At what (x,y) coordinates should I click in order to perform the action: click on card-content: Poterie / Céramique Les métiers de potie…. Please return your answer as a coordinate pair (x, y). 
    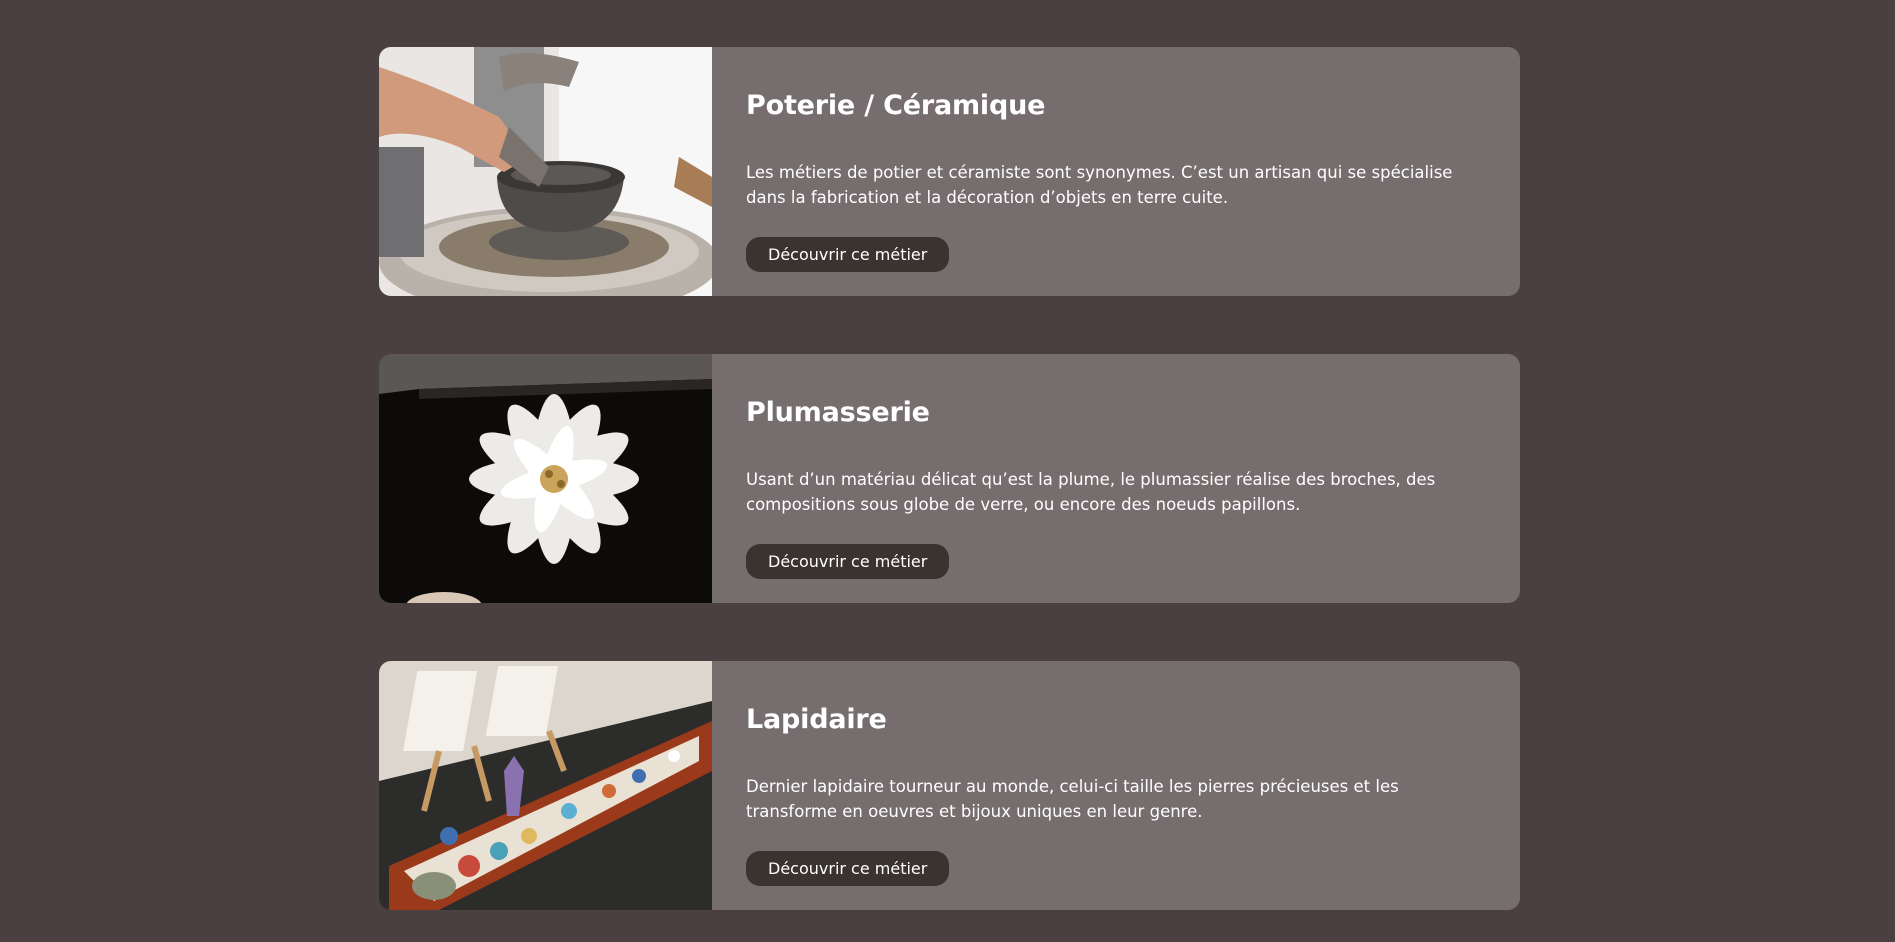
    Looking at the image, I should click on (1116, 171).